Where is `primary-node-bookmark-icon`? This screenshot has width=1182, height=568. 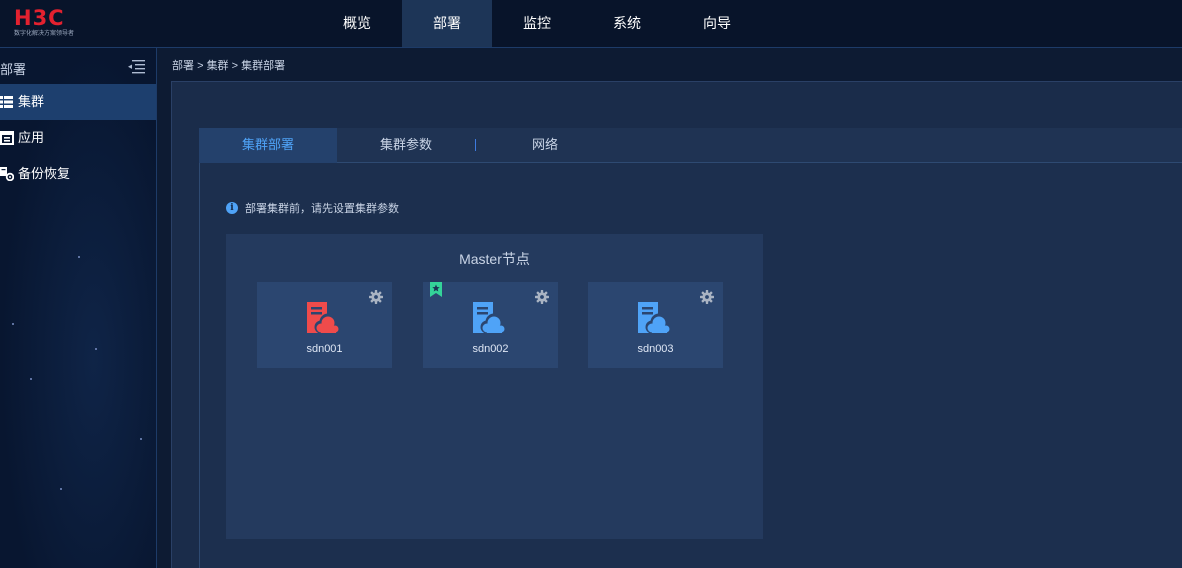 primary-node-bookmark-icon is located at coordinates (436, 289).